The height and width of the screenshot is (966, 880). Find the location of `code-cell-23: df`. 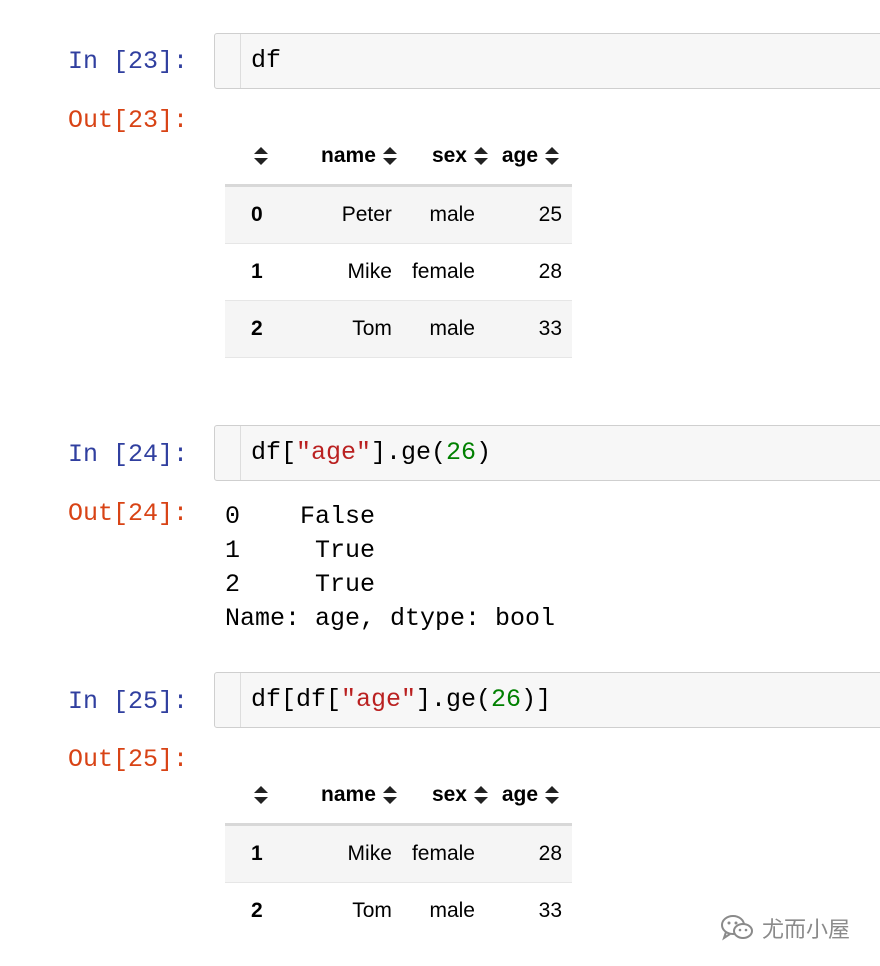

code-cell-23: df is located at coordinates (547, 61).